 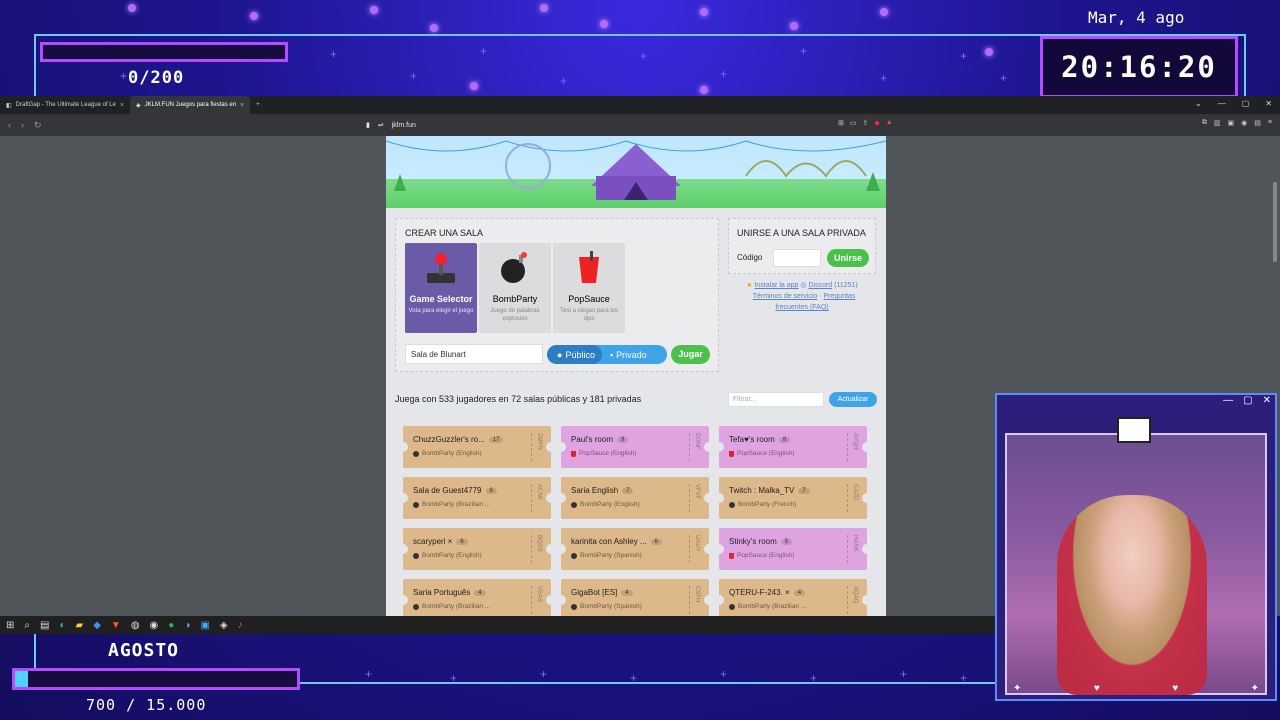 What do you see at coordinates (793, 498) in the screenshot?
I see `room-ticket: Twitch : Malka_TV 7 BombParty (French) CAZD` at bounding box center [793, 498].